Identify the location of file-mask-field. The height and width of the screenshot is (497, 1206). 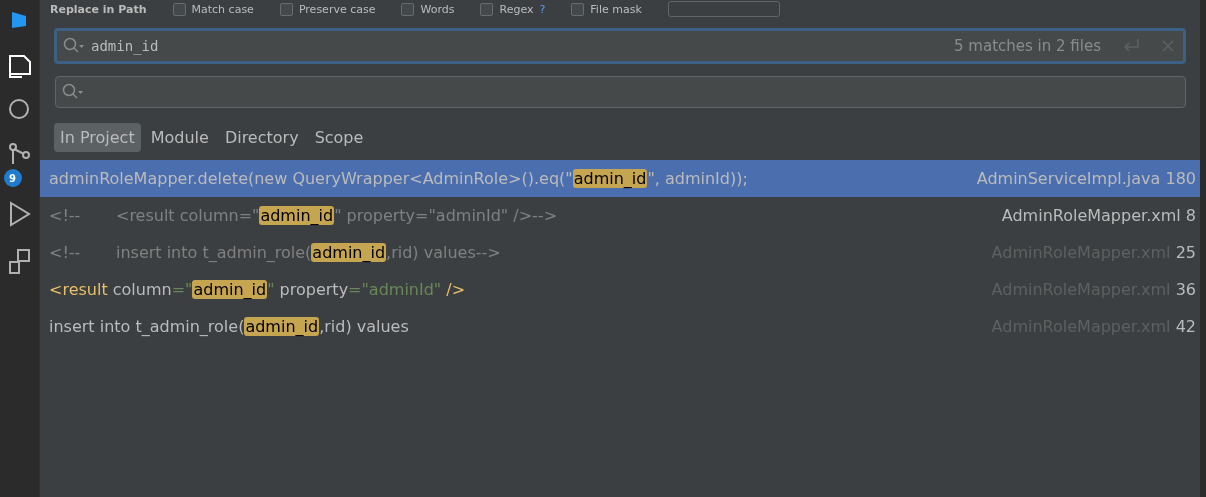
(723, 9).